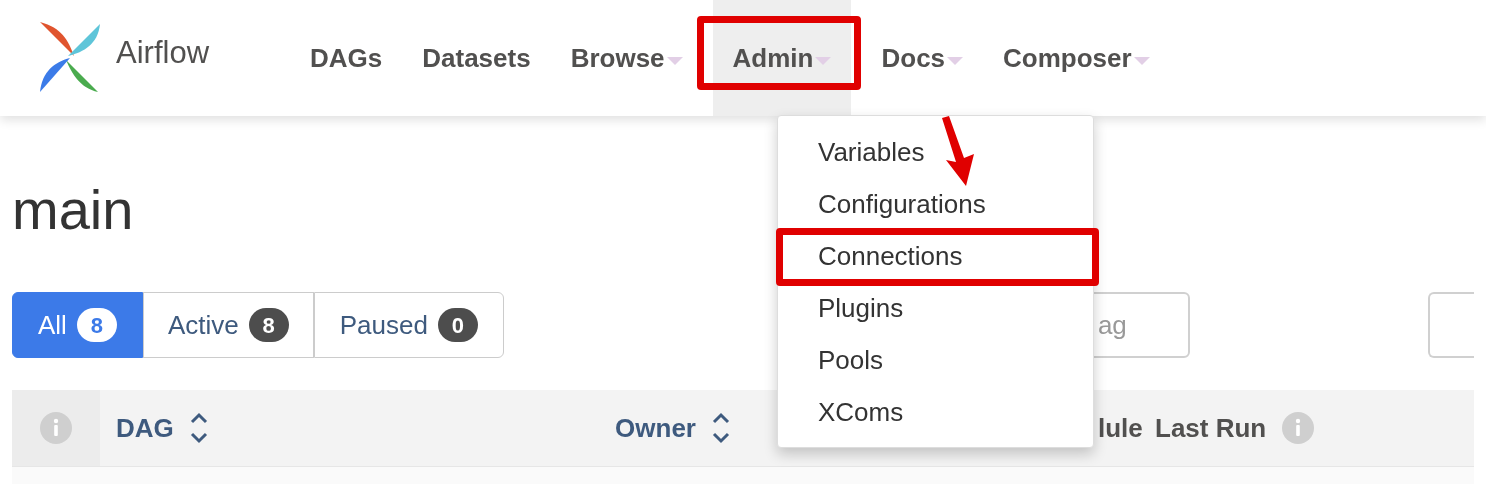 The width and height of the screenshot is (1486, 484). What do you see at coordinates (922, 58) in the screenshot?
I see `nav-link: Docs` at bounding box center [922, 58].